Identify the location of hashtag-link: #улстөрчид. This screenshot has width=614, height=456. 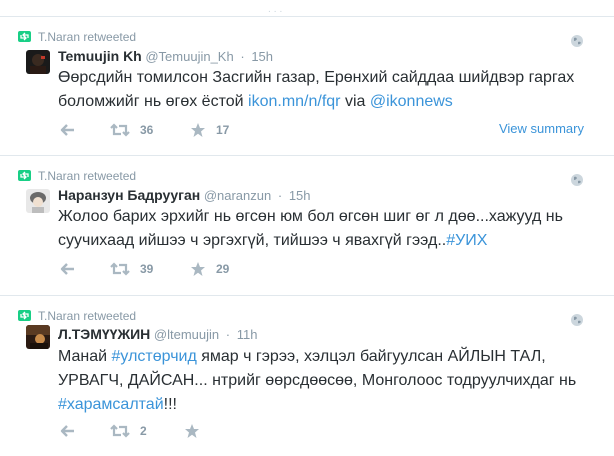
(154, 356).